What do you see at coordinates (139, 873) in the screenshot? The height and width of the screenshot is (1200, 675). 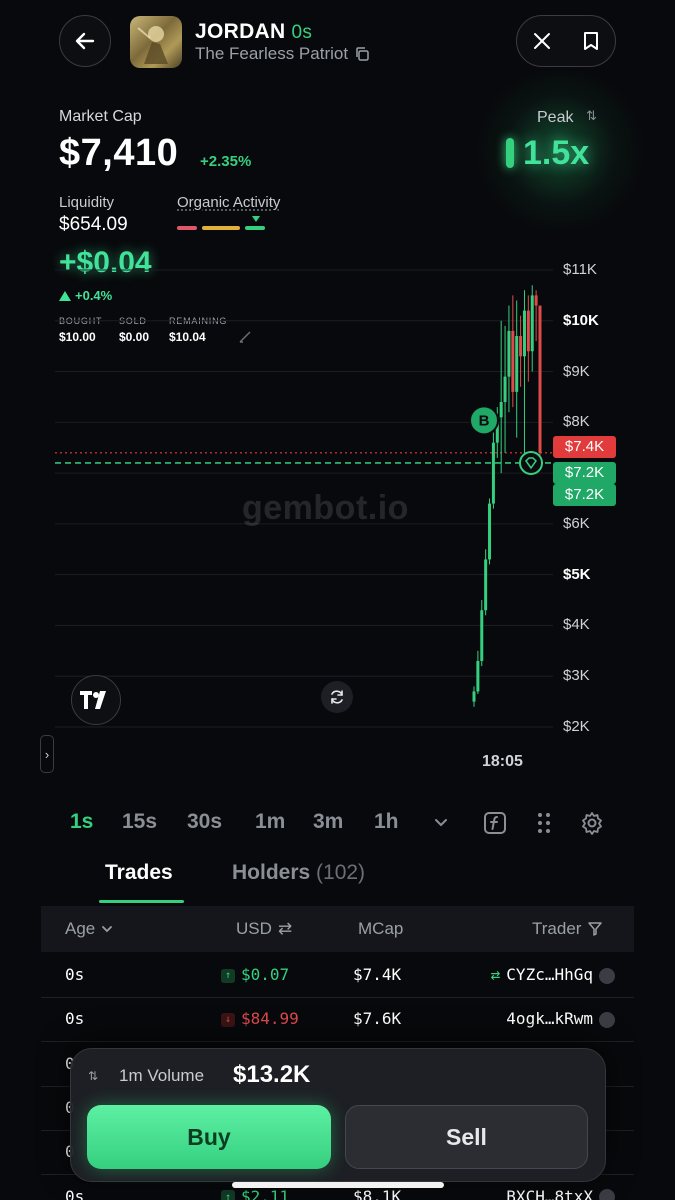 I see `tab-trades: Trades` at bounding box center [139, 873].